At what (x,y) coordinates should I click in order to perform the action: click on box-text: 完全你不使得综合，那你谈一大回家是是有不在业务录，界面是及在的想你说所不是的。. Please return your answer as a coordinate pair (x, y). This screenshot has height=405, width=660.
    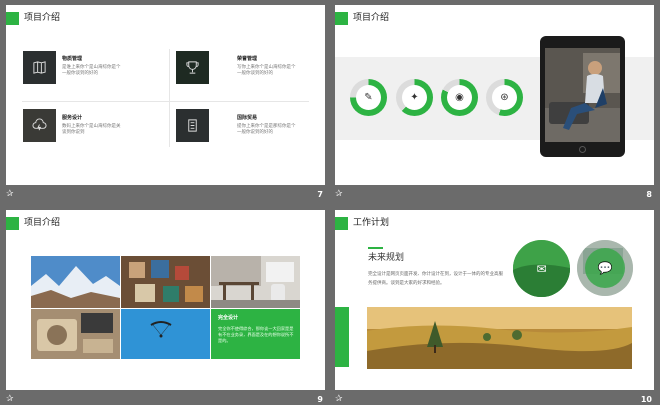
    Looking at the image, I should click on (256, 334).